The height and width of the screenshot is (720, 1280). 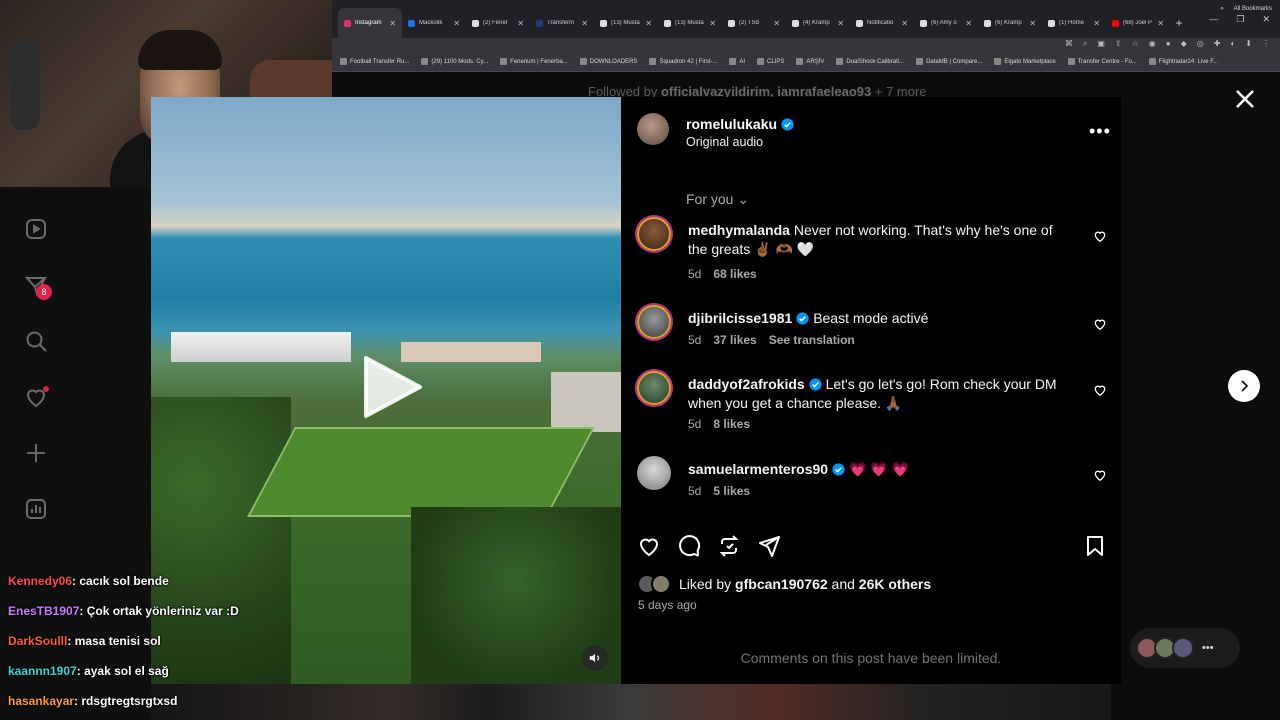 I want to click on all-bookmarks: All Bookmarks, so click(x=1253, y=9).